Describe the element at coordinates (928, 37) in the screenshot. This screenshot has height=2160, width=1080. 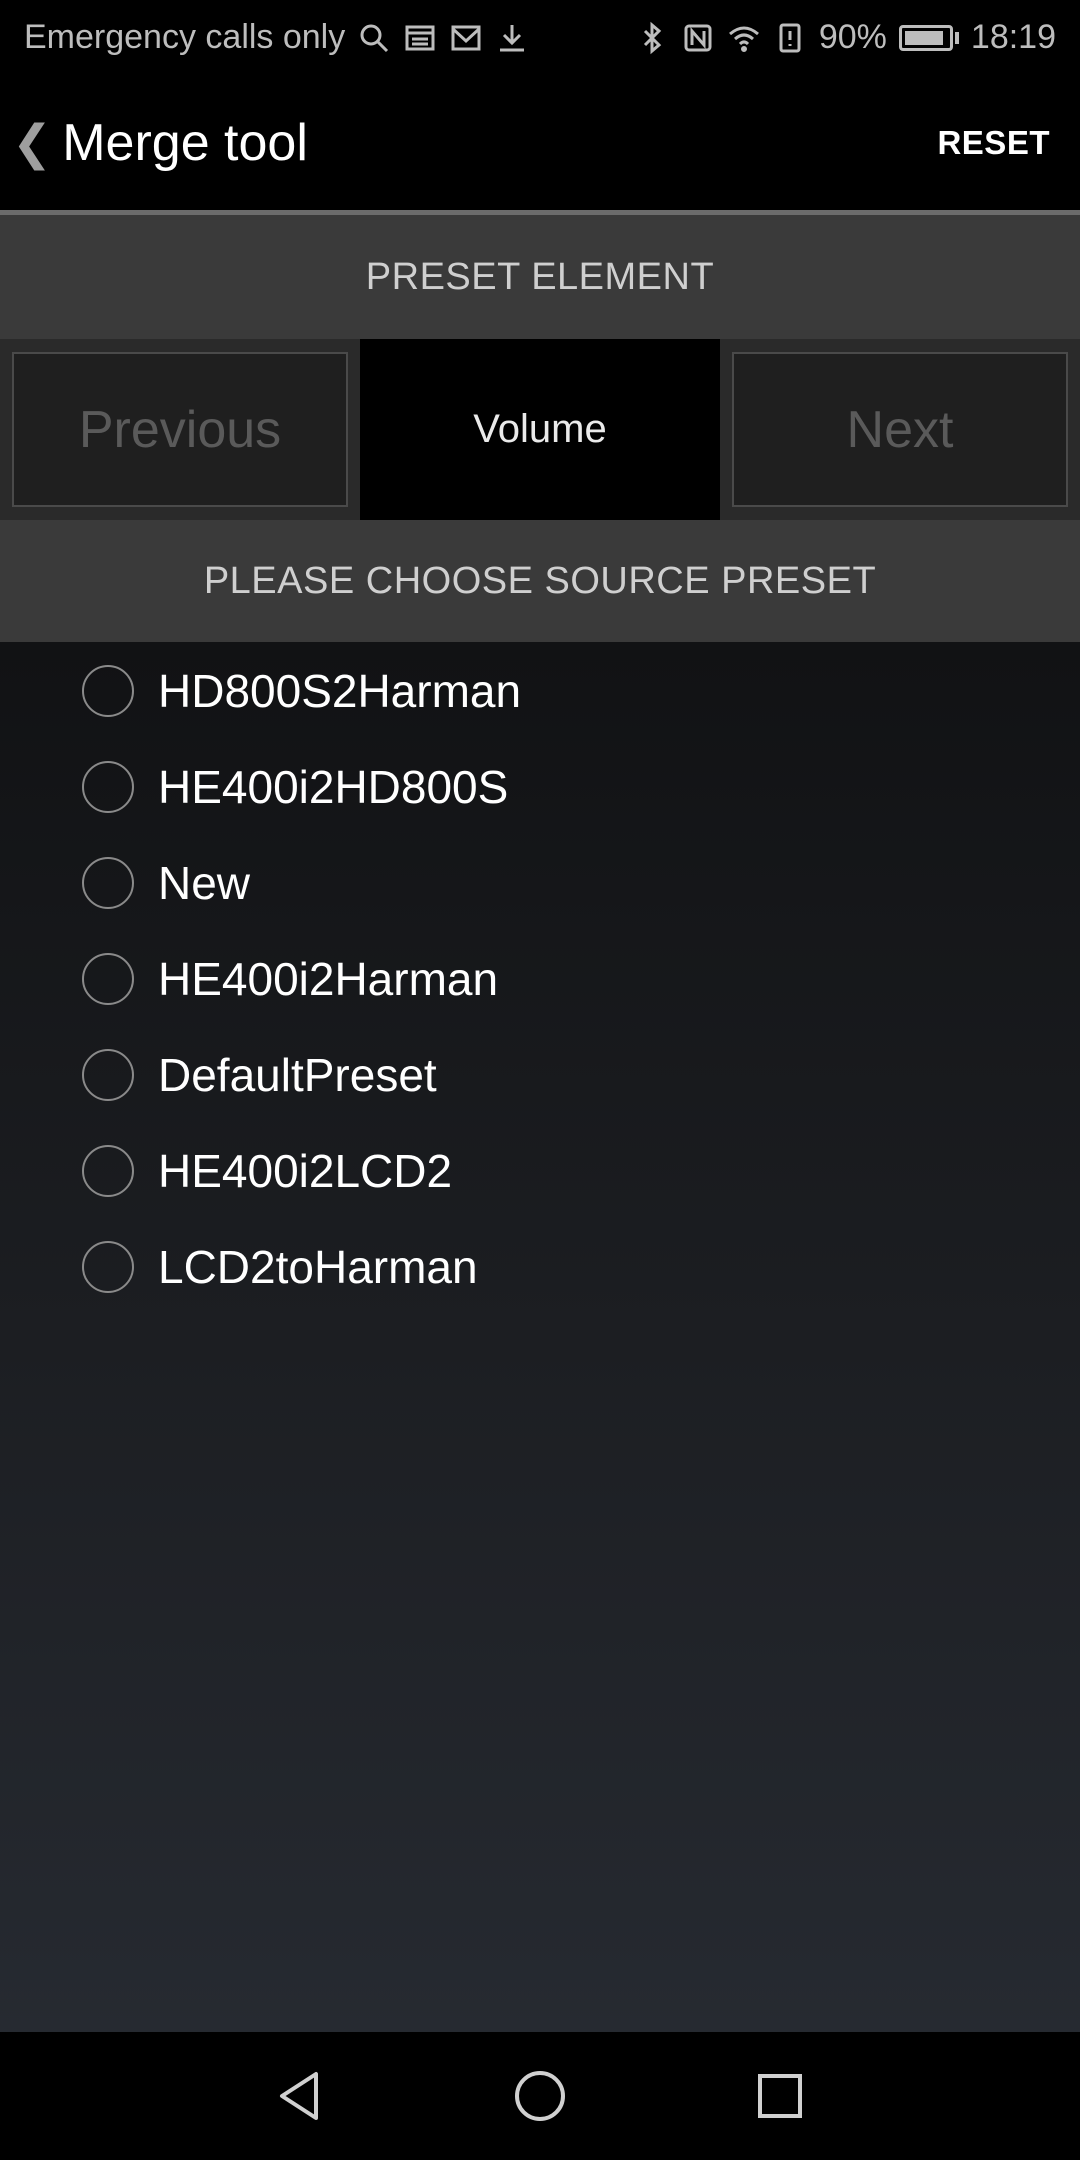
I see `battery-icon` at that location.